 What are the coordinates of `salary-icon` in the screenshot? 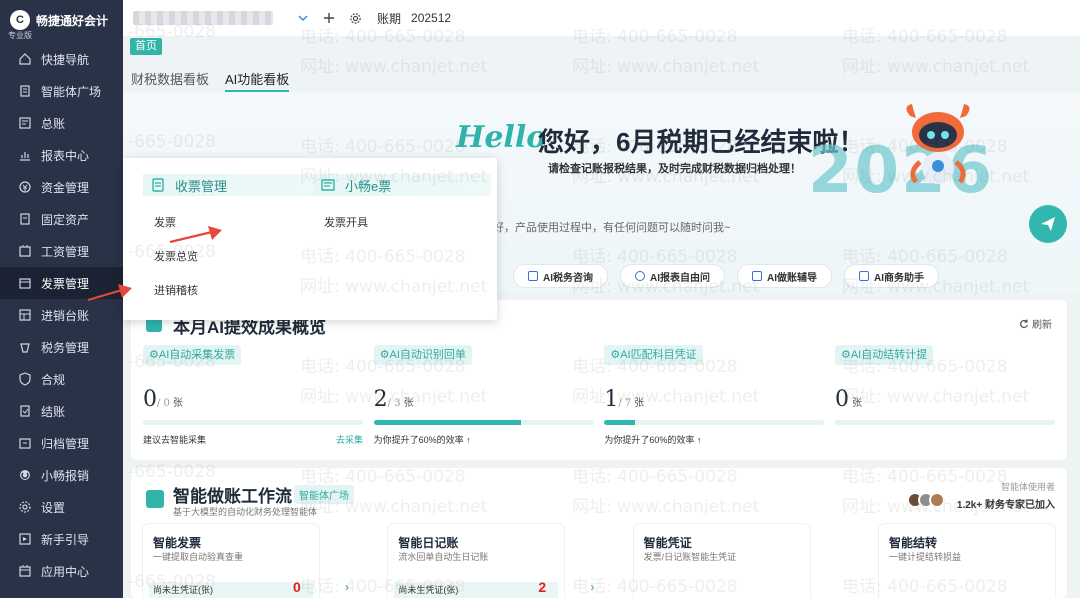 It's located at (25, 251).